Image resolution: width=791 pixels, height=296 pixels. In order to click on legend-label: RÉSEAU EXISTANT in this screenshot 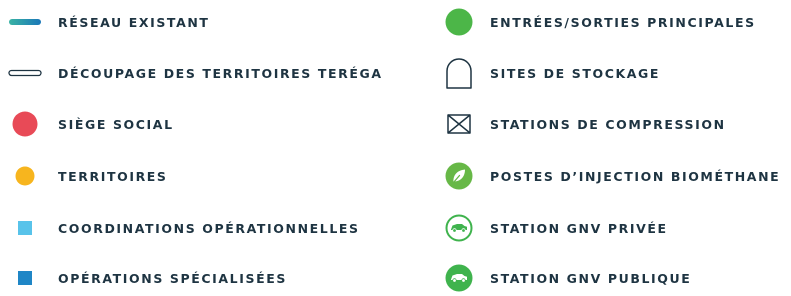, I will do `click(134, 22)`.